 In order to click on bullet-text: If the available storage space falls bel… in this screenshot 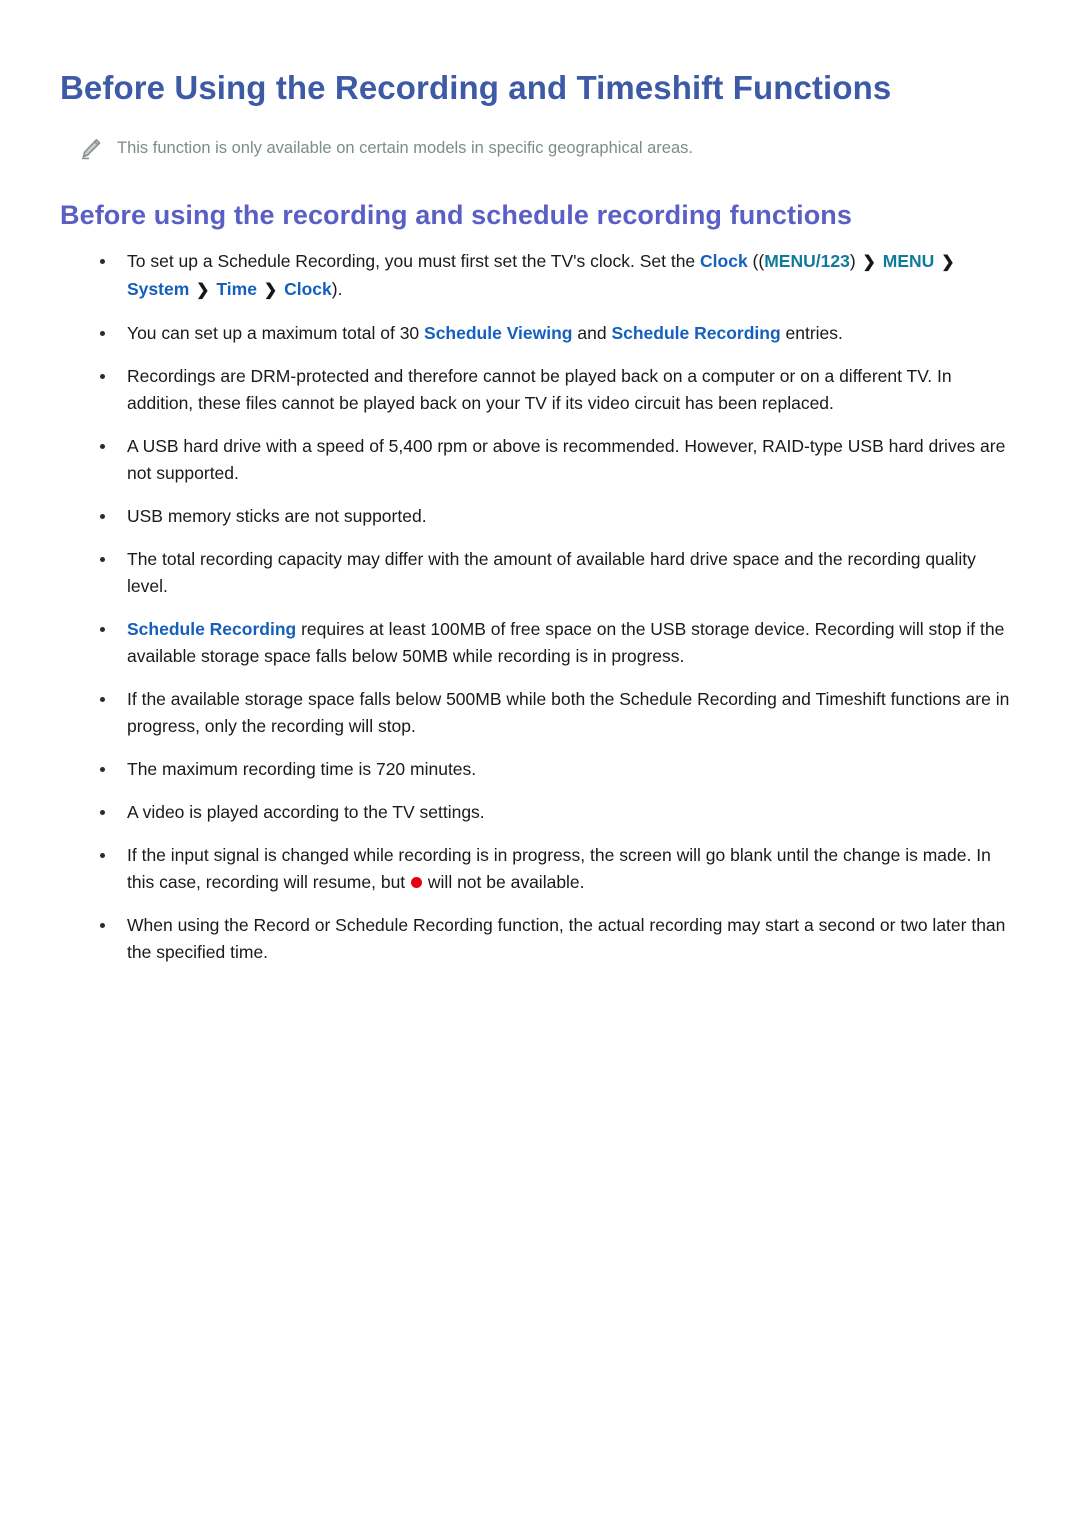, I will do `click(568, 712)`.